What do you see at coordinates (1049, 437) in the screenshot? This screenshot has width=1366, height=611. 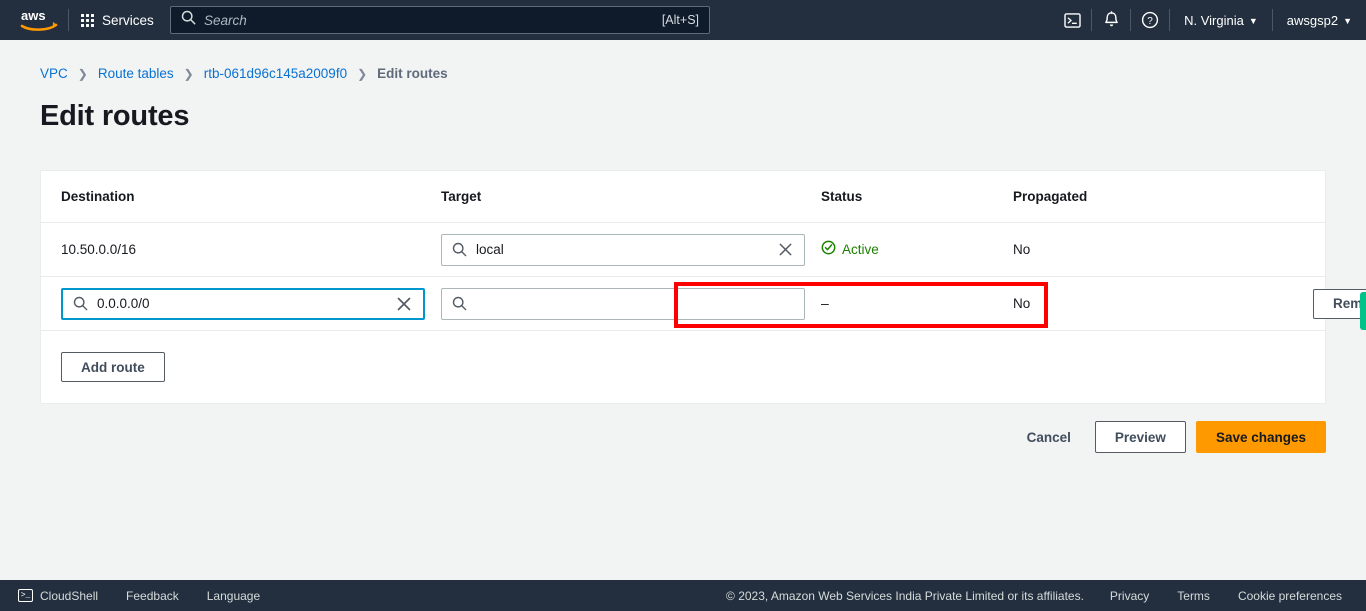 I see `cancel-button: Cancel` at bounding box center [1049, 437].